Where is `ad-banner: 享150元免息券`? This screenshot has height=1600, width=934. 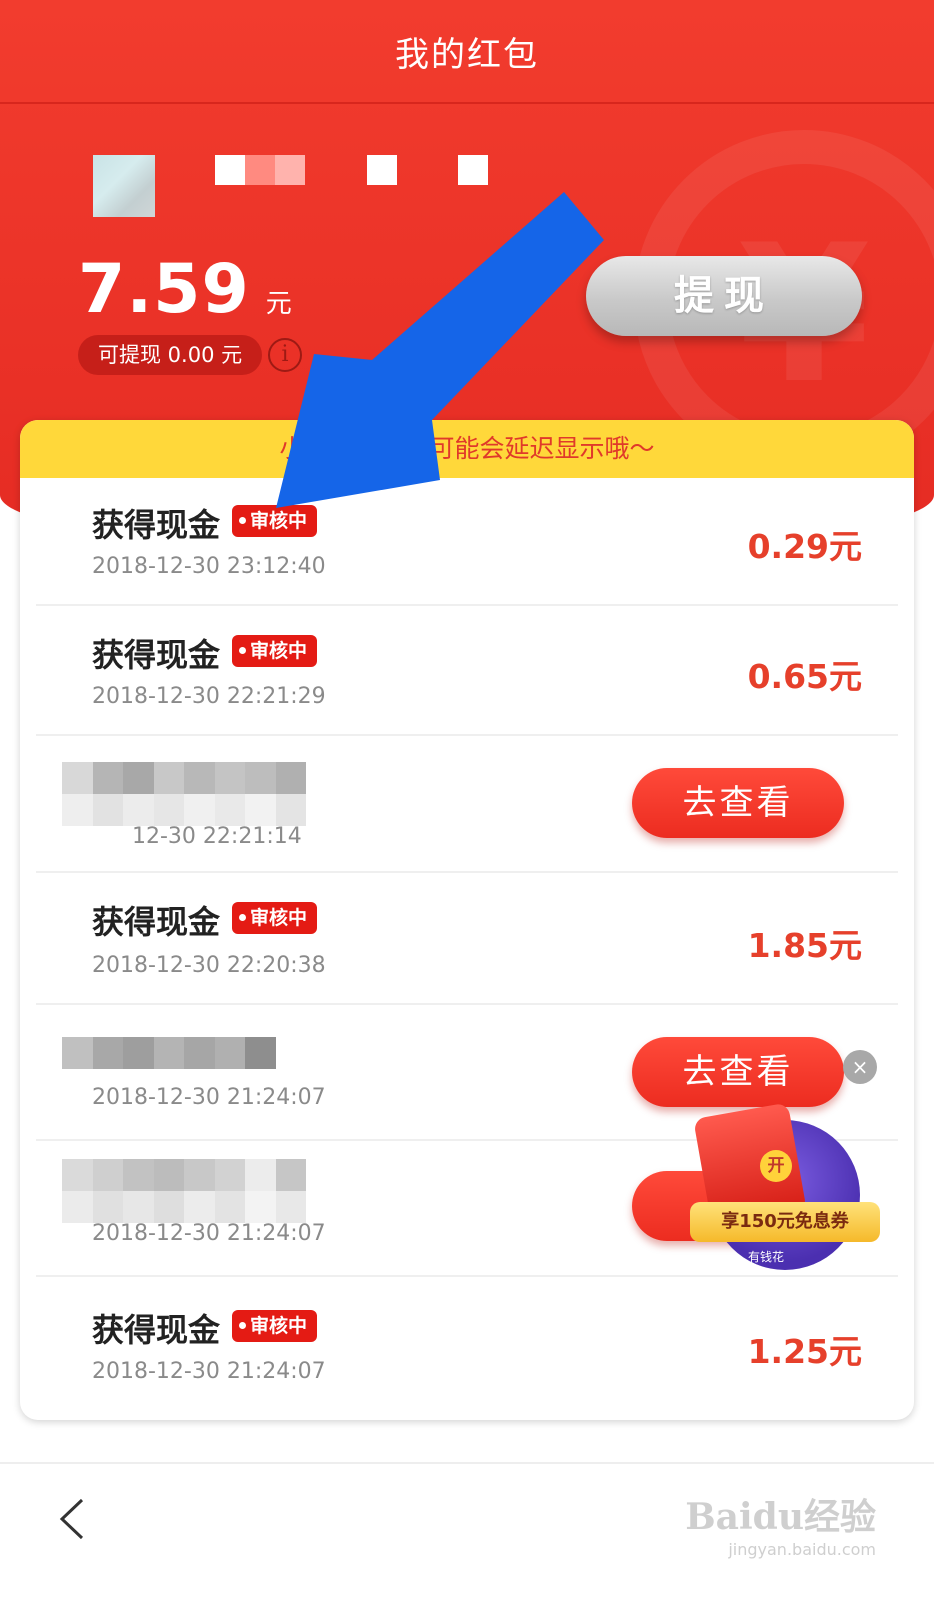 ad-banner: 享150元免息券 is located at coordinates (785, 1222).